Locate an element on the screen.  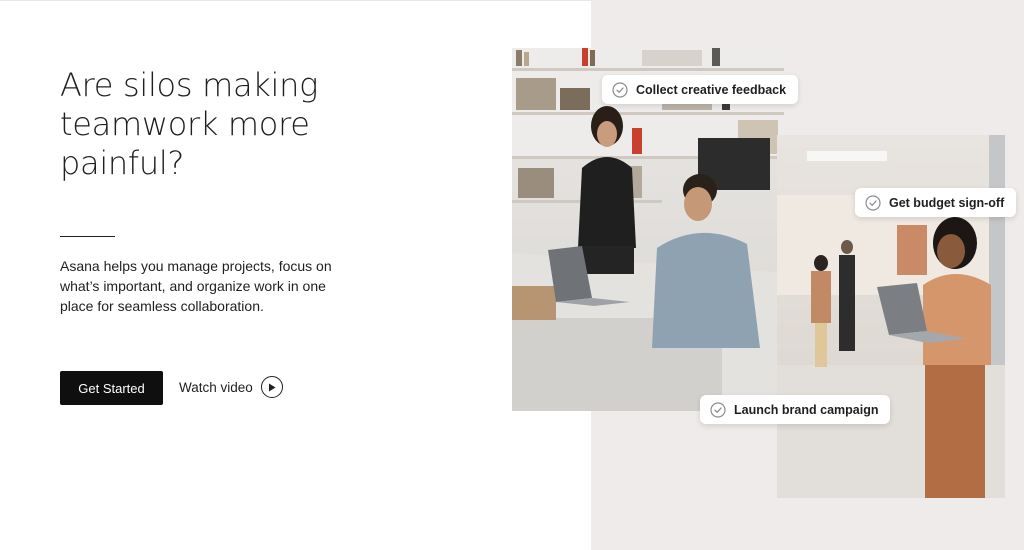
divider is located at coordinates (87, 236).